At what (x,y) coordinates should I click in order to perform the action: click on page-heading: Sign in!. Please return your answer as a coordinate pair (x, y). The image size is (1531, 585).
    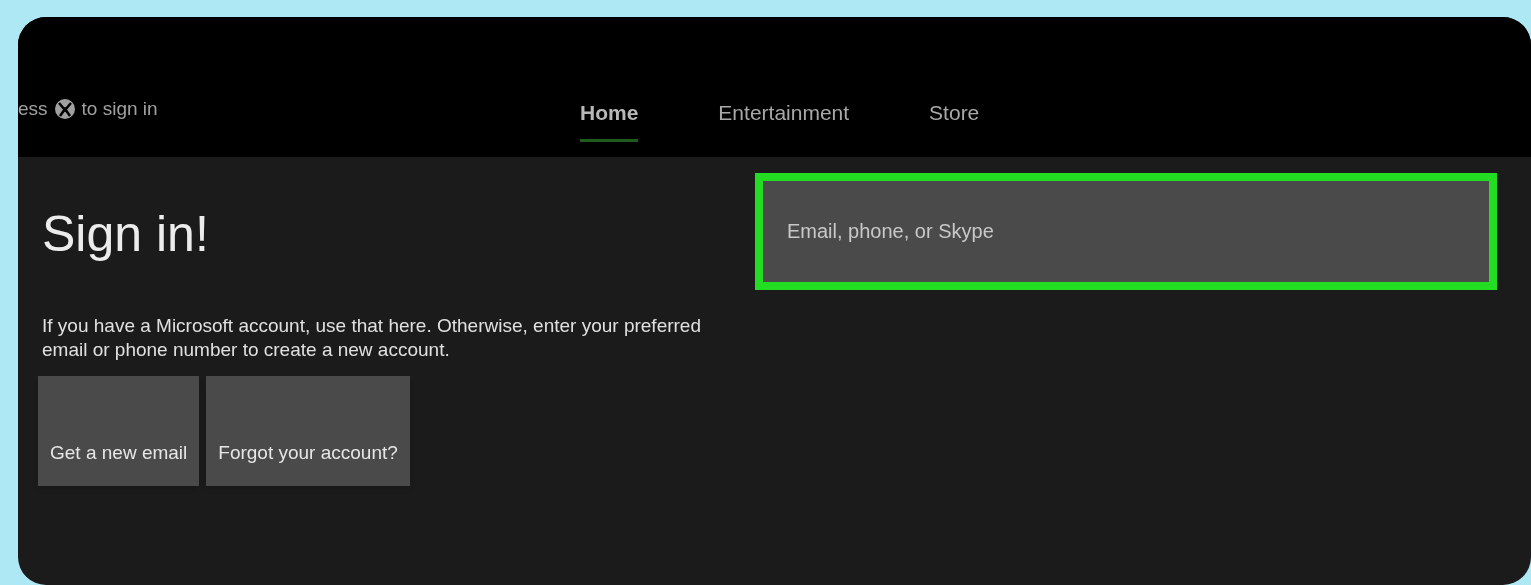
    Looking at the image, I should click on (125, 234).